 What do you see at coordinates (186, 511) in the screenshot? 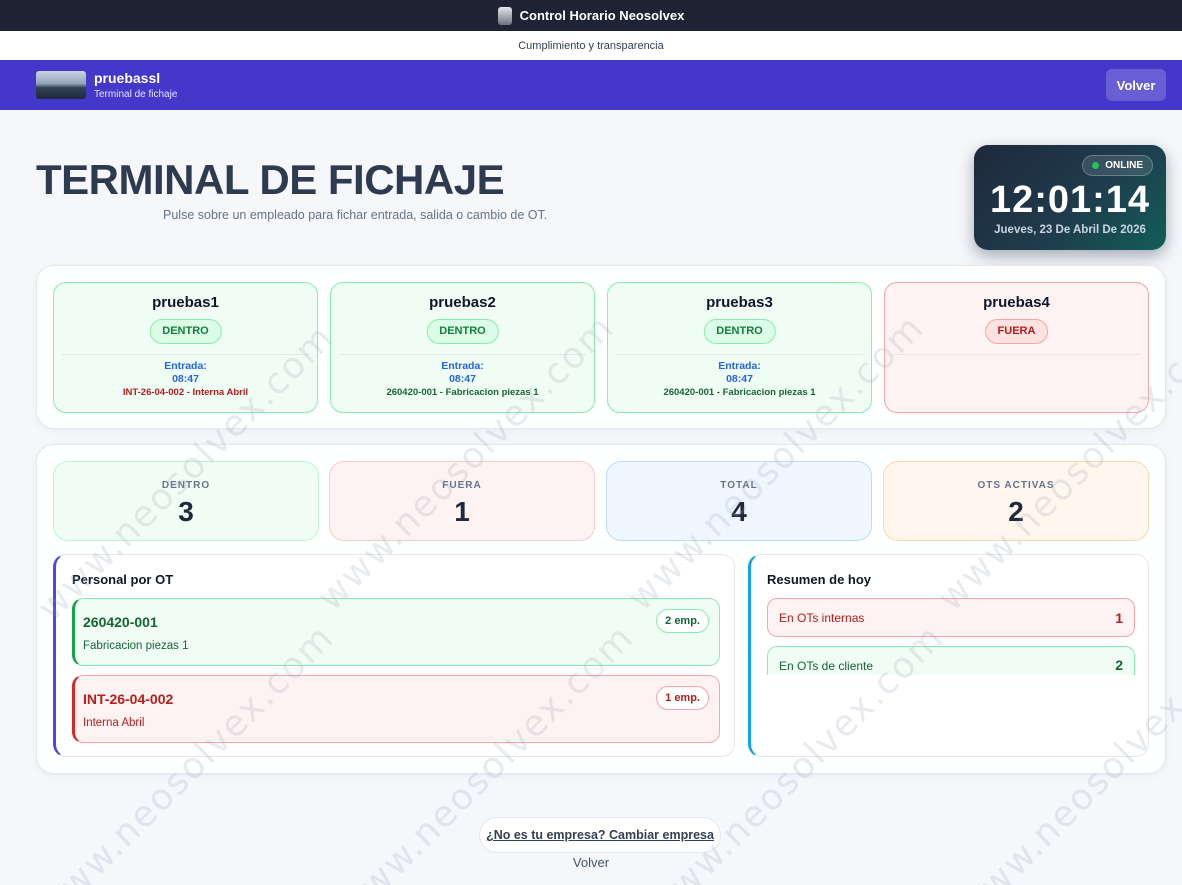
I see `stat-value: 3` at bounding box center [186, 511].